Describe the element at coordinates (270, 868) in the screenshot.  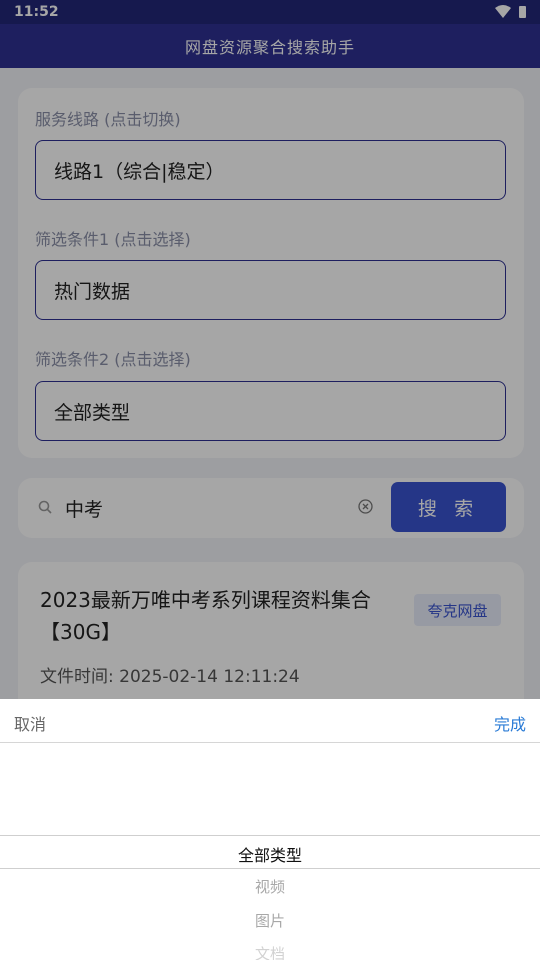
I see `picker-selection-bottom-line` at that location.